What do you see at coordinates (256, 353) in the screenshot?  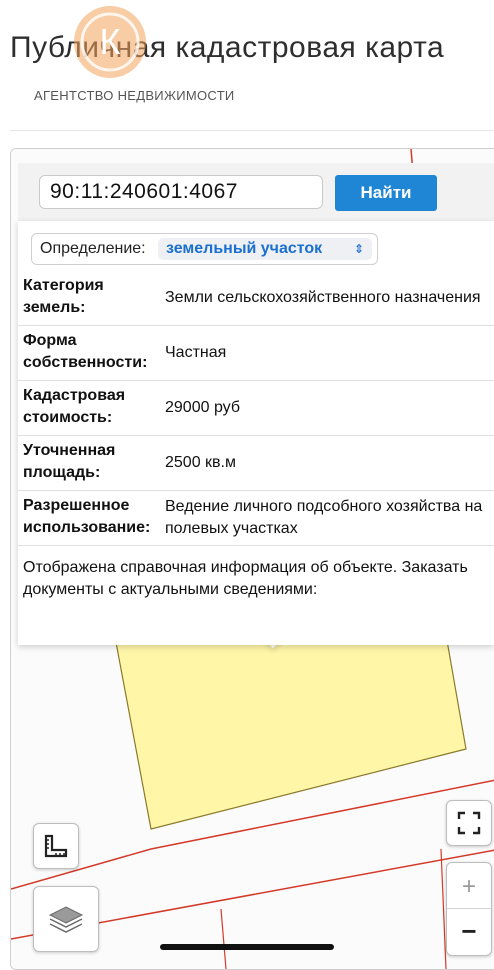 I see `info-row: Форма собственности: Частная` at bounding box center [256, 353].